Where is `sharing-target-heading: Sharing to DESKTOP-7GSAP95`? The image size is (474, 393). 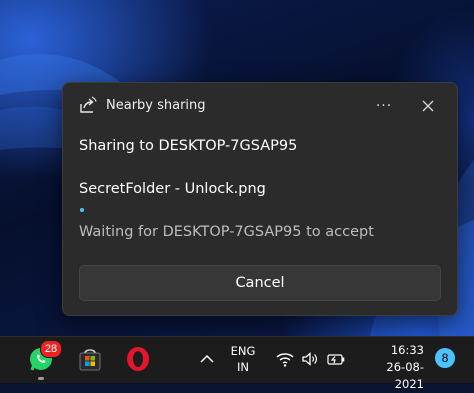 sharing-target-heading: Sharing to DESKTOP-7GSAP95 is located at coordinates (188, 146).